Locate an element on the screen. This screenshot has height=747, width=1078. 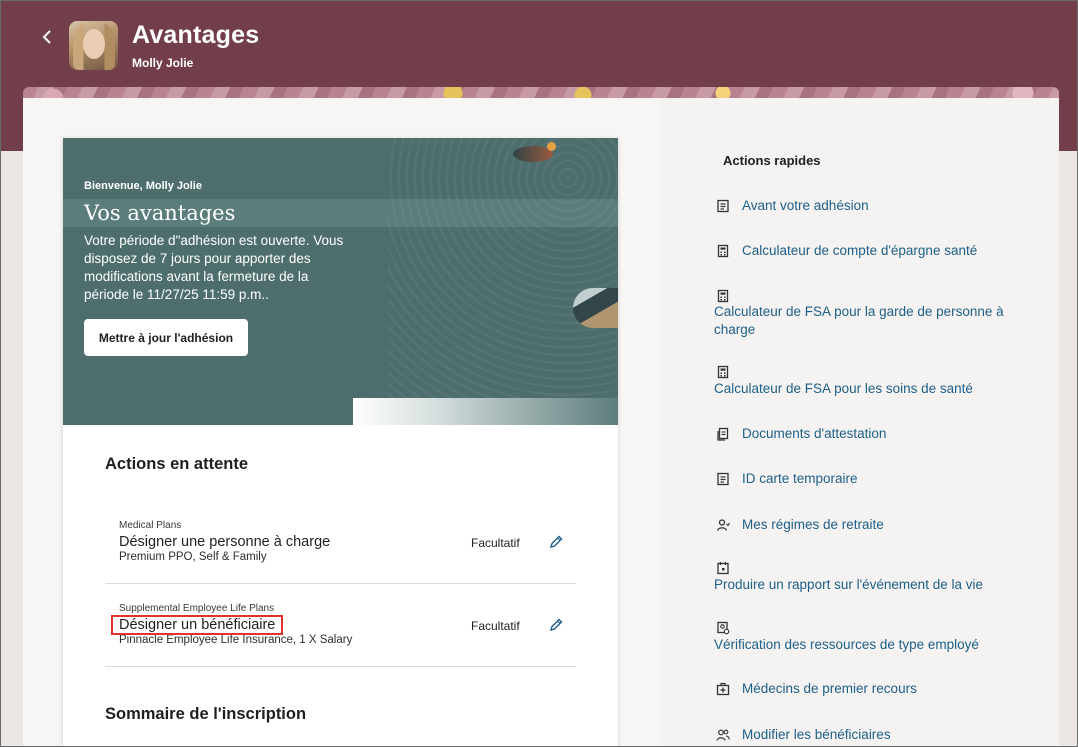
highlight-annotation is located at coordinates (197, 625).